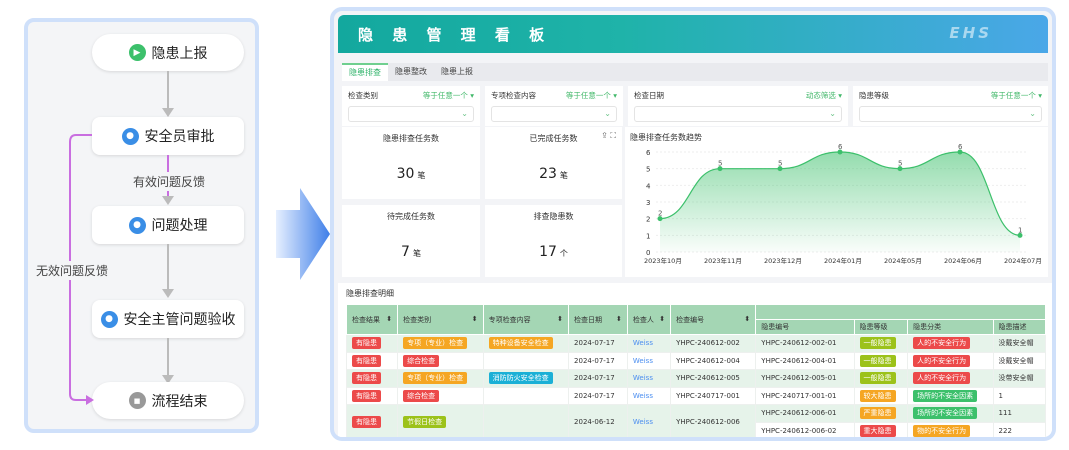 This screenshot has width=1069, height=450. I want to click on filter-special-content: 专项检查内容 等于任意一个 ▾ ⌄, so click(554, 106).